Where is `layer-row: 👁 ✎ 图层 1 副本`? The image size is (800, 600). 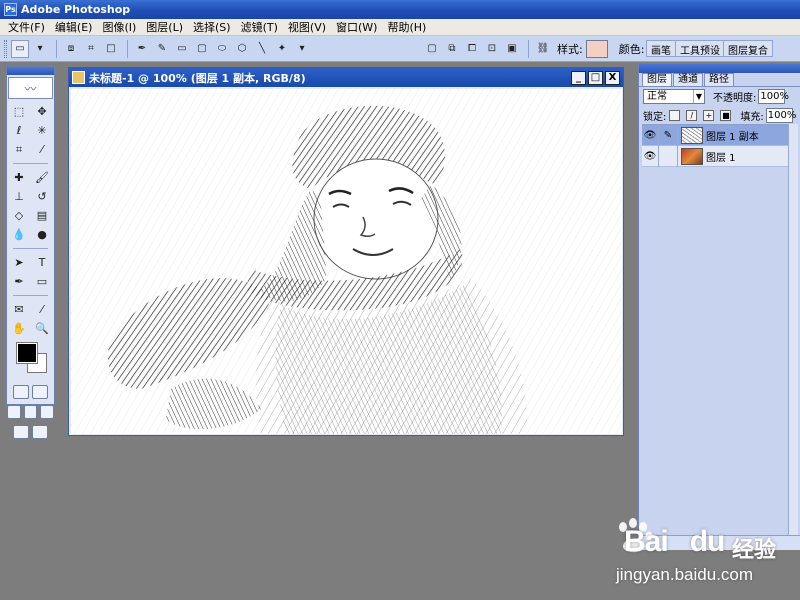 layer-row: 👁 ✎ 图层 1 副本 is located at coordinates (716, 135).